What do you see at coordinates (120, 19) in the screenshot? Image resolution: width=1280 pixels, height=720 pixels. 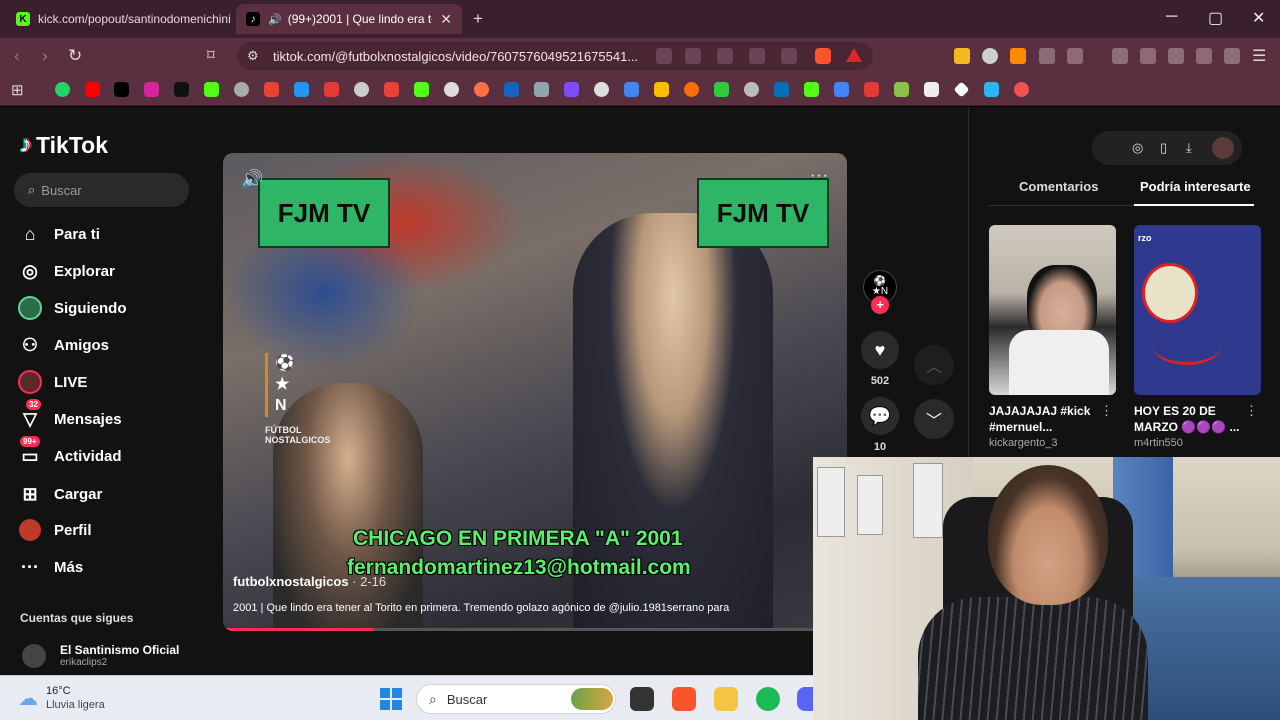 I see `tab-kick: K kick.com/popout/santinodomenichini` at bounding box center [120, 19].